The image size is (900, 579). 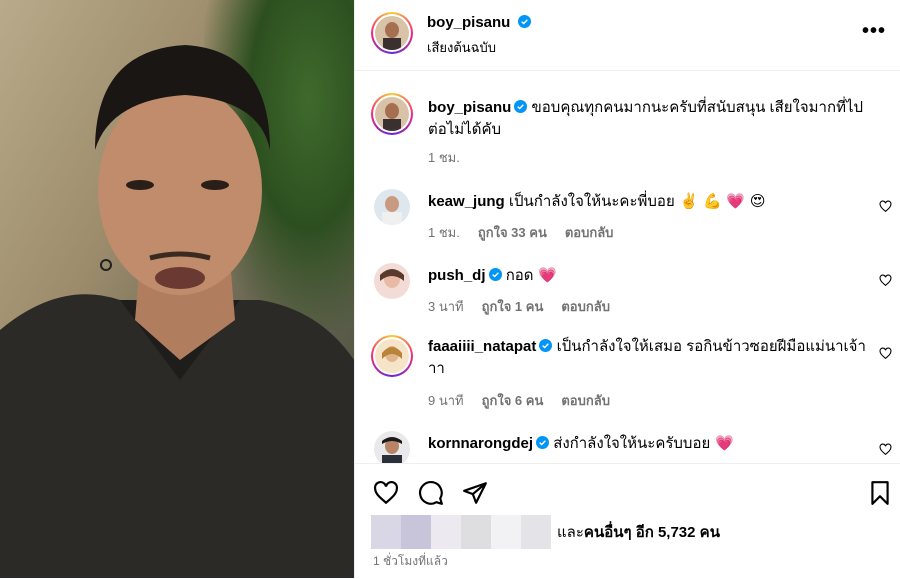 What do you see at coordinates (457, 275) in the screenshot?
I see `comment-username: push_dj` at bounding box center [457, 275].